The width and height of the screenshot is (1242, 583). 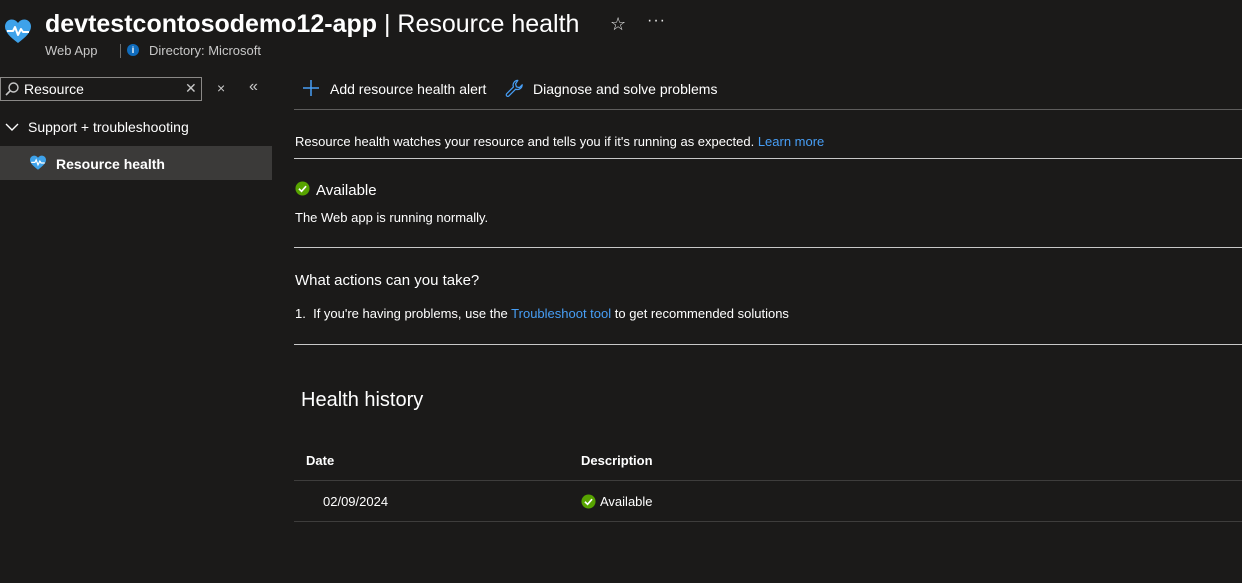 I want to click on ellipsis-icon: ···, so click(x=656, y=21).